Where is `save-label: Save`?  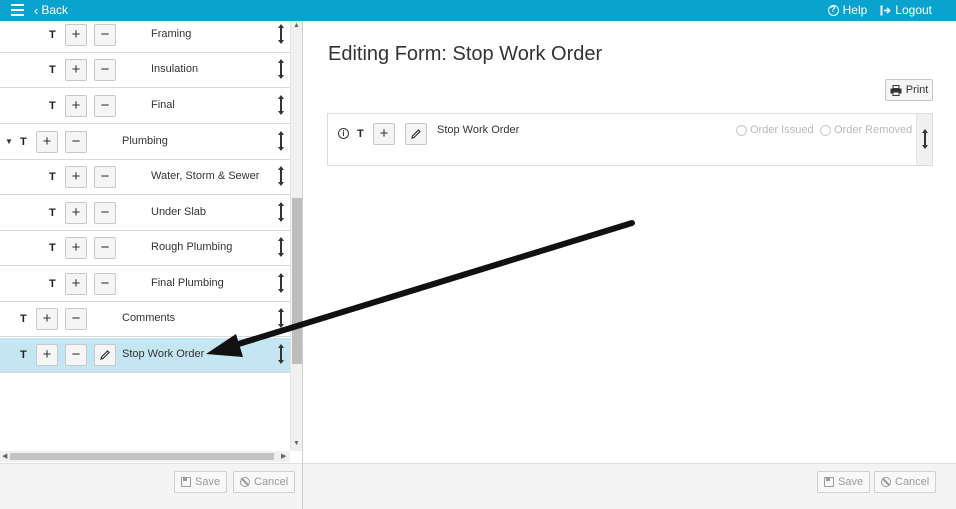 save-label: Save is located at coordinates (208, 482).